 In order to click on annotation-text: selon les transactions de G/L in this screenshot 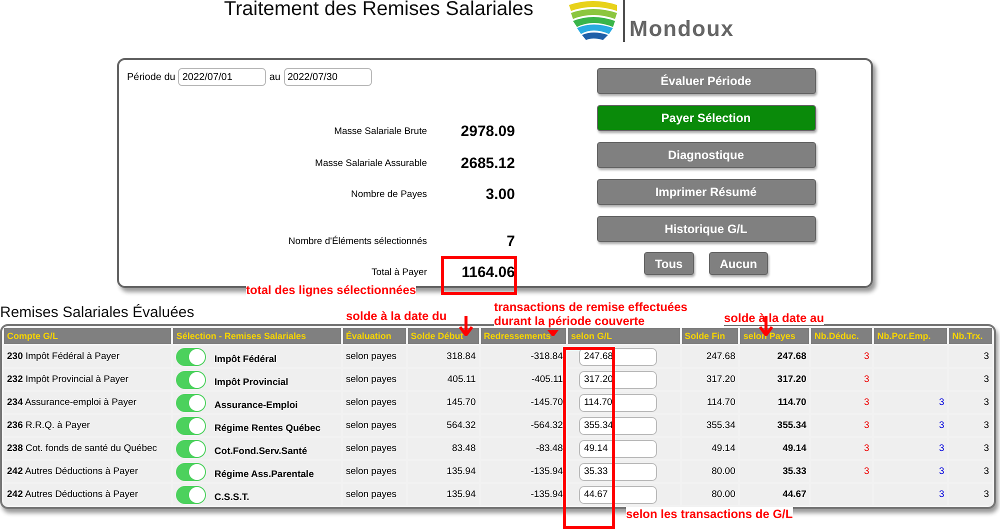, I will do `click(709, 514)`.